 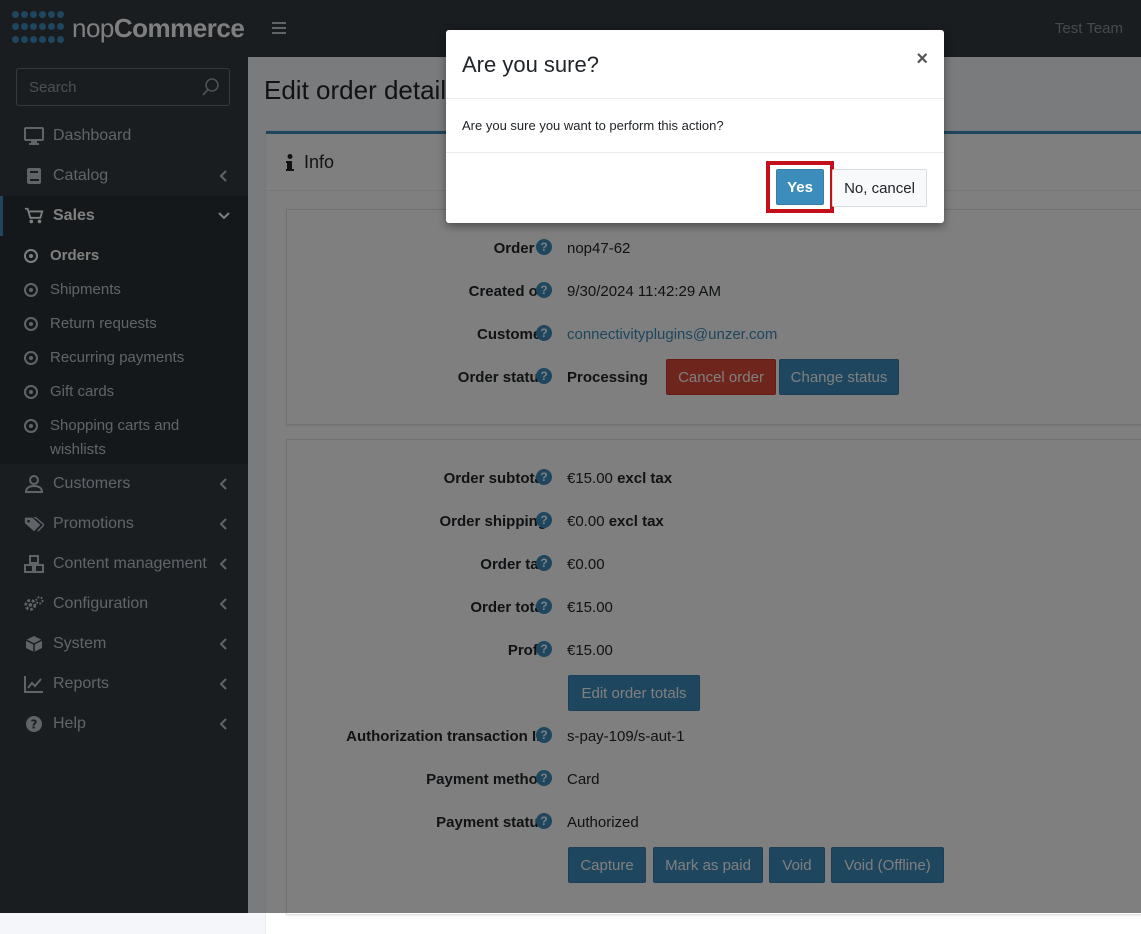 I want to click on close-icon: ×, so click(x=922, y=59).